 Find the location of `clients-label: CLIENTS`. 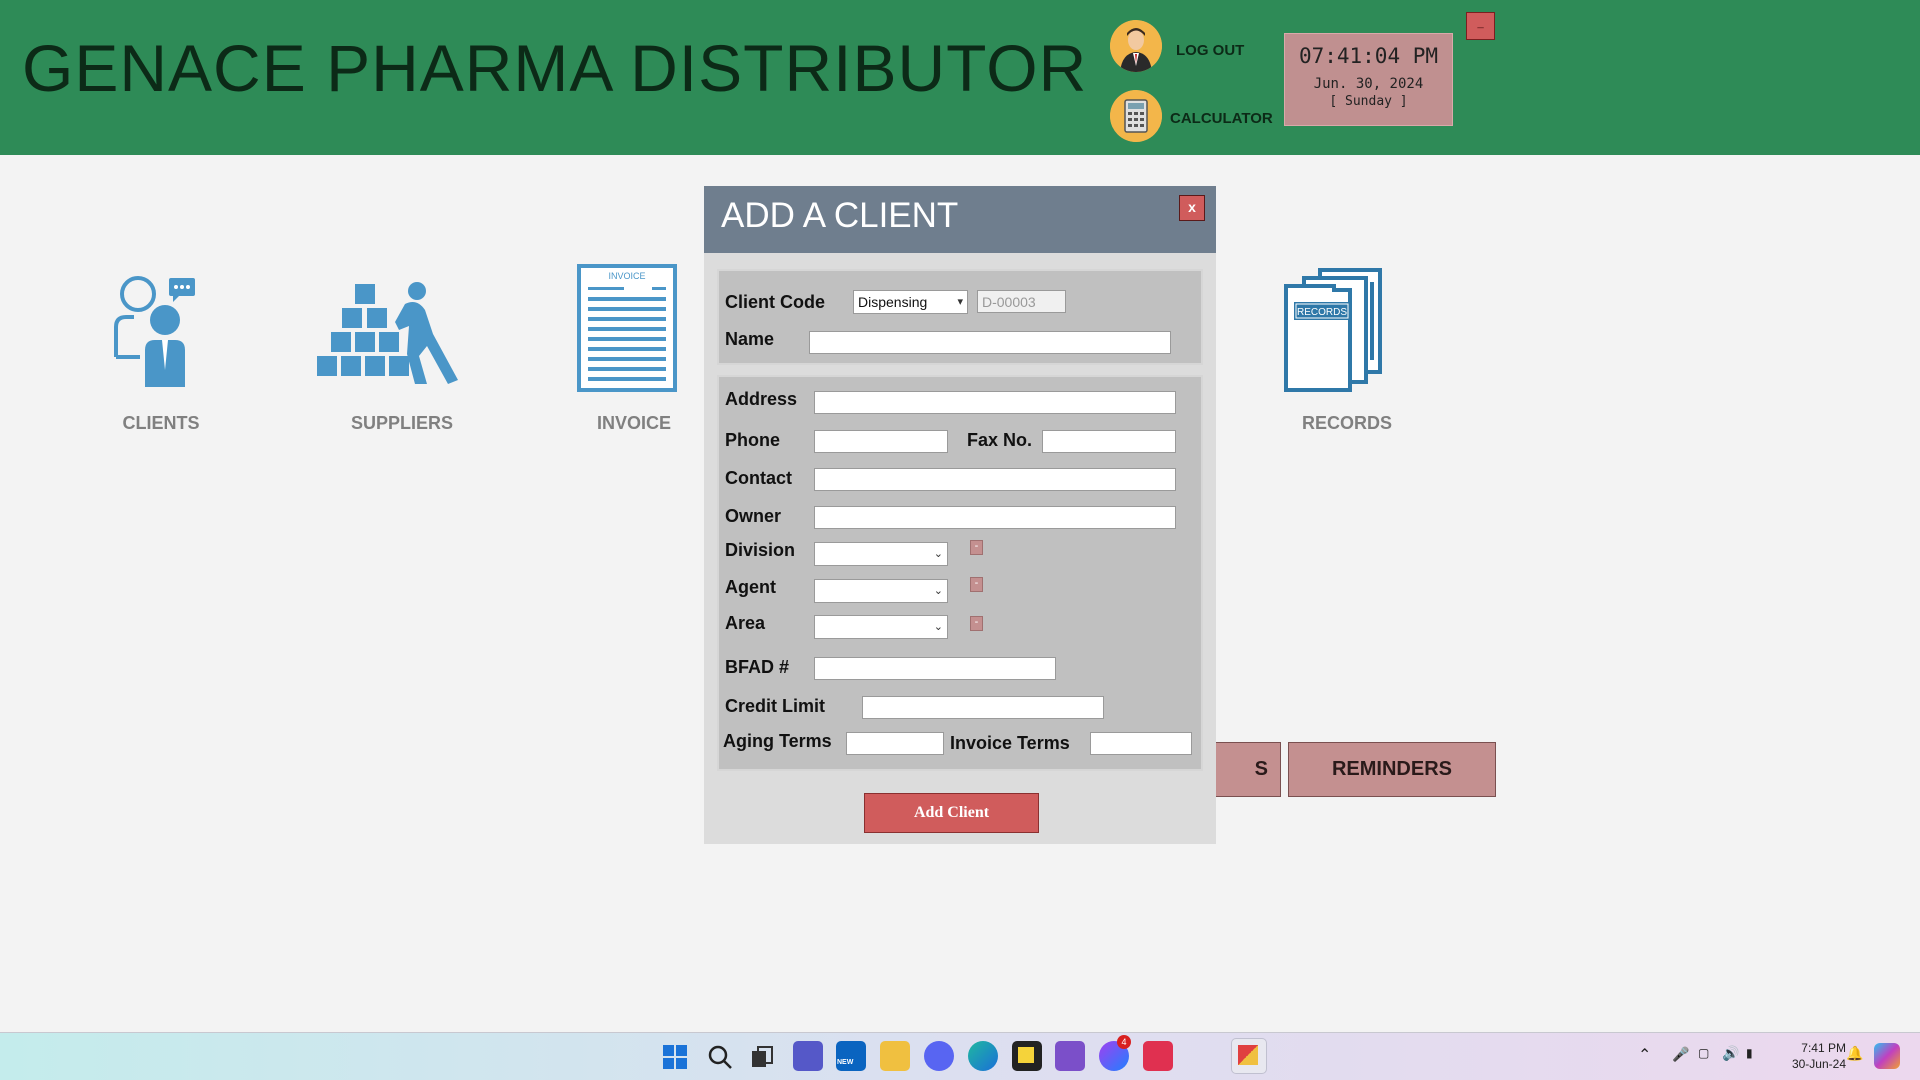

clients-label: CLIENTS is located at coordinates (161, 423).